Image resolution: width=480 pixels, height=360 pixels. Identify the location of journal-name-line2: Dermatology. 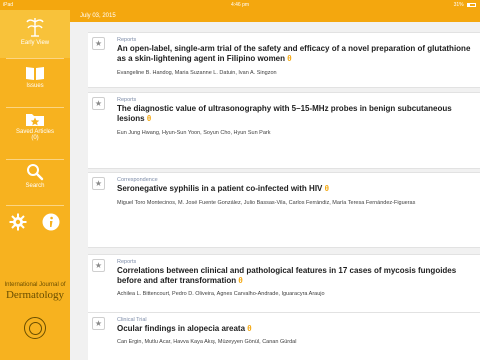
(35, 295).